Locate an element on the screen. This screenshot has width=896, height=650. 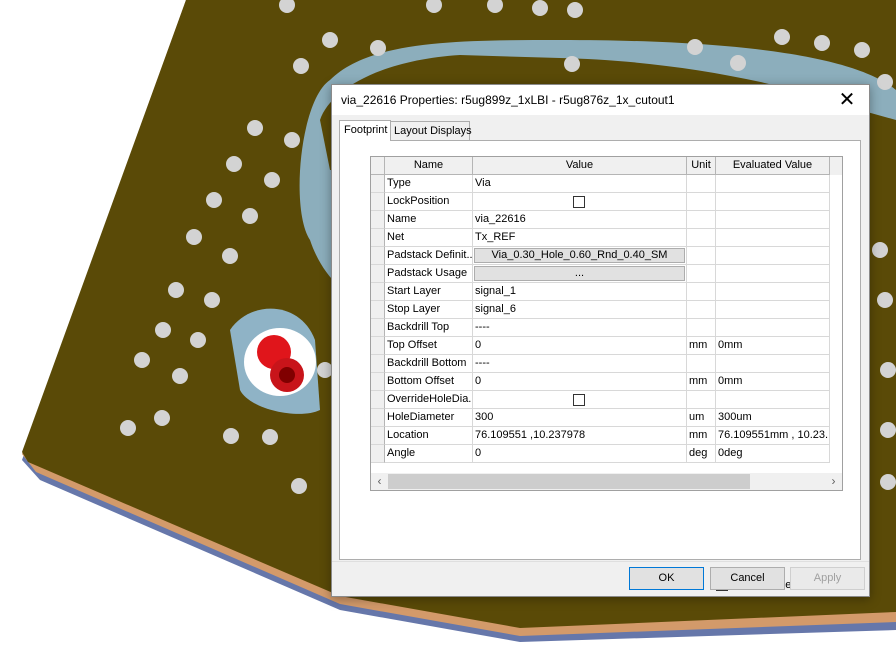
property-name-cell: LockPosition is located at coordinates (429, 202).